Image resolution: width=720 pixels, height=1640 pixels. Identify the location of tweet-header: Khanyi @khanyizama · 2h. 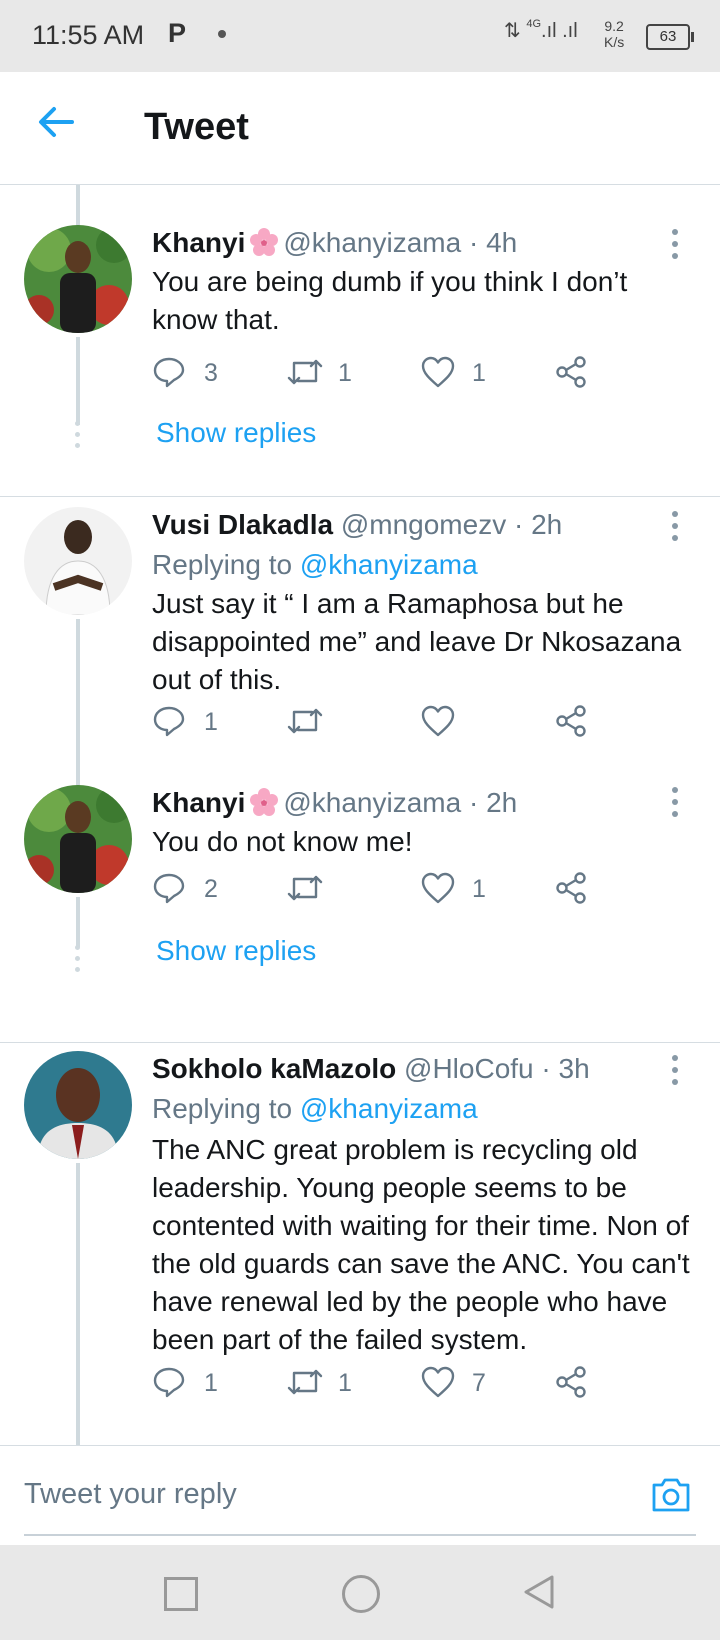
(334, 803).